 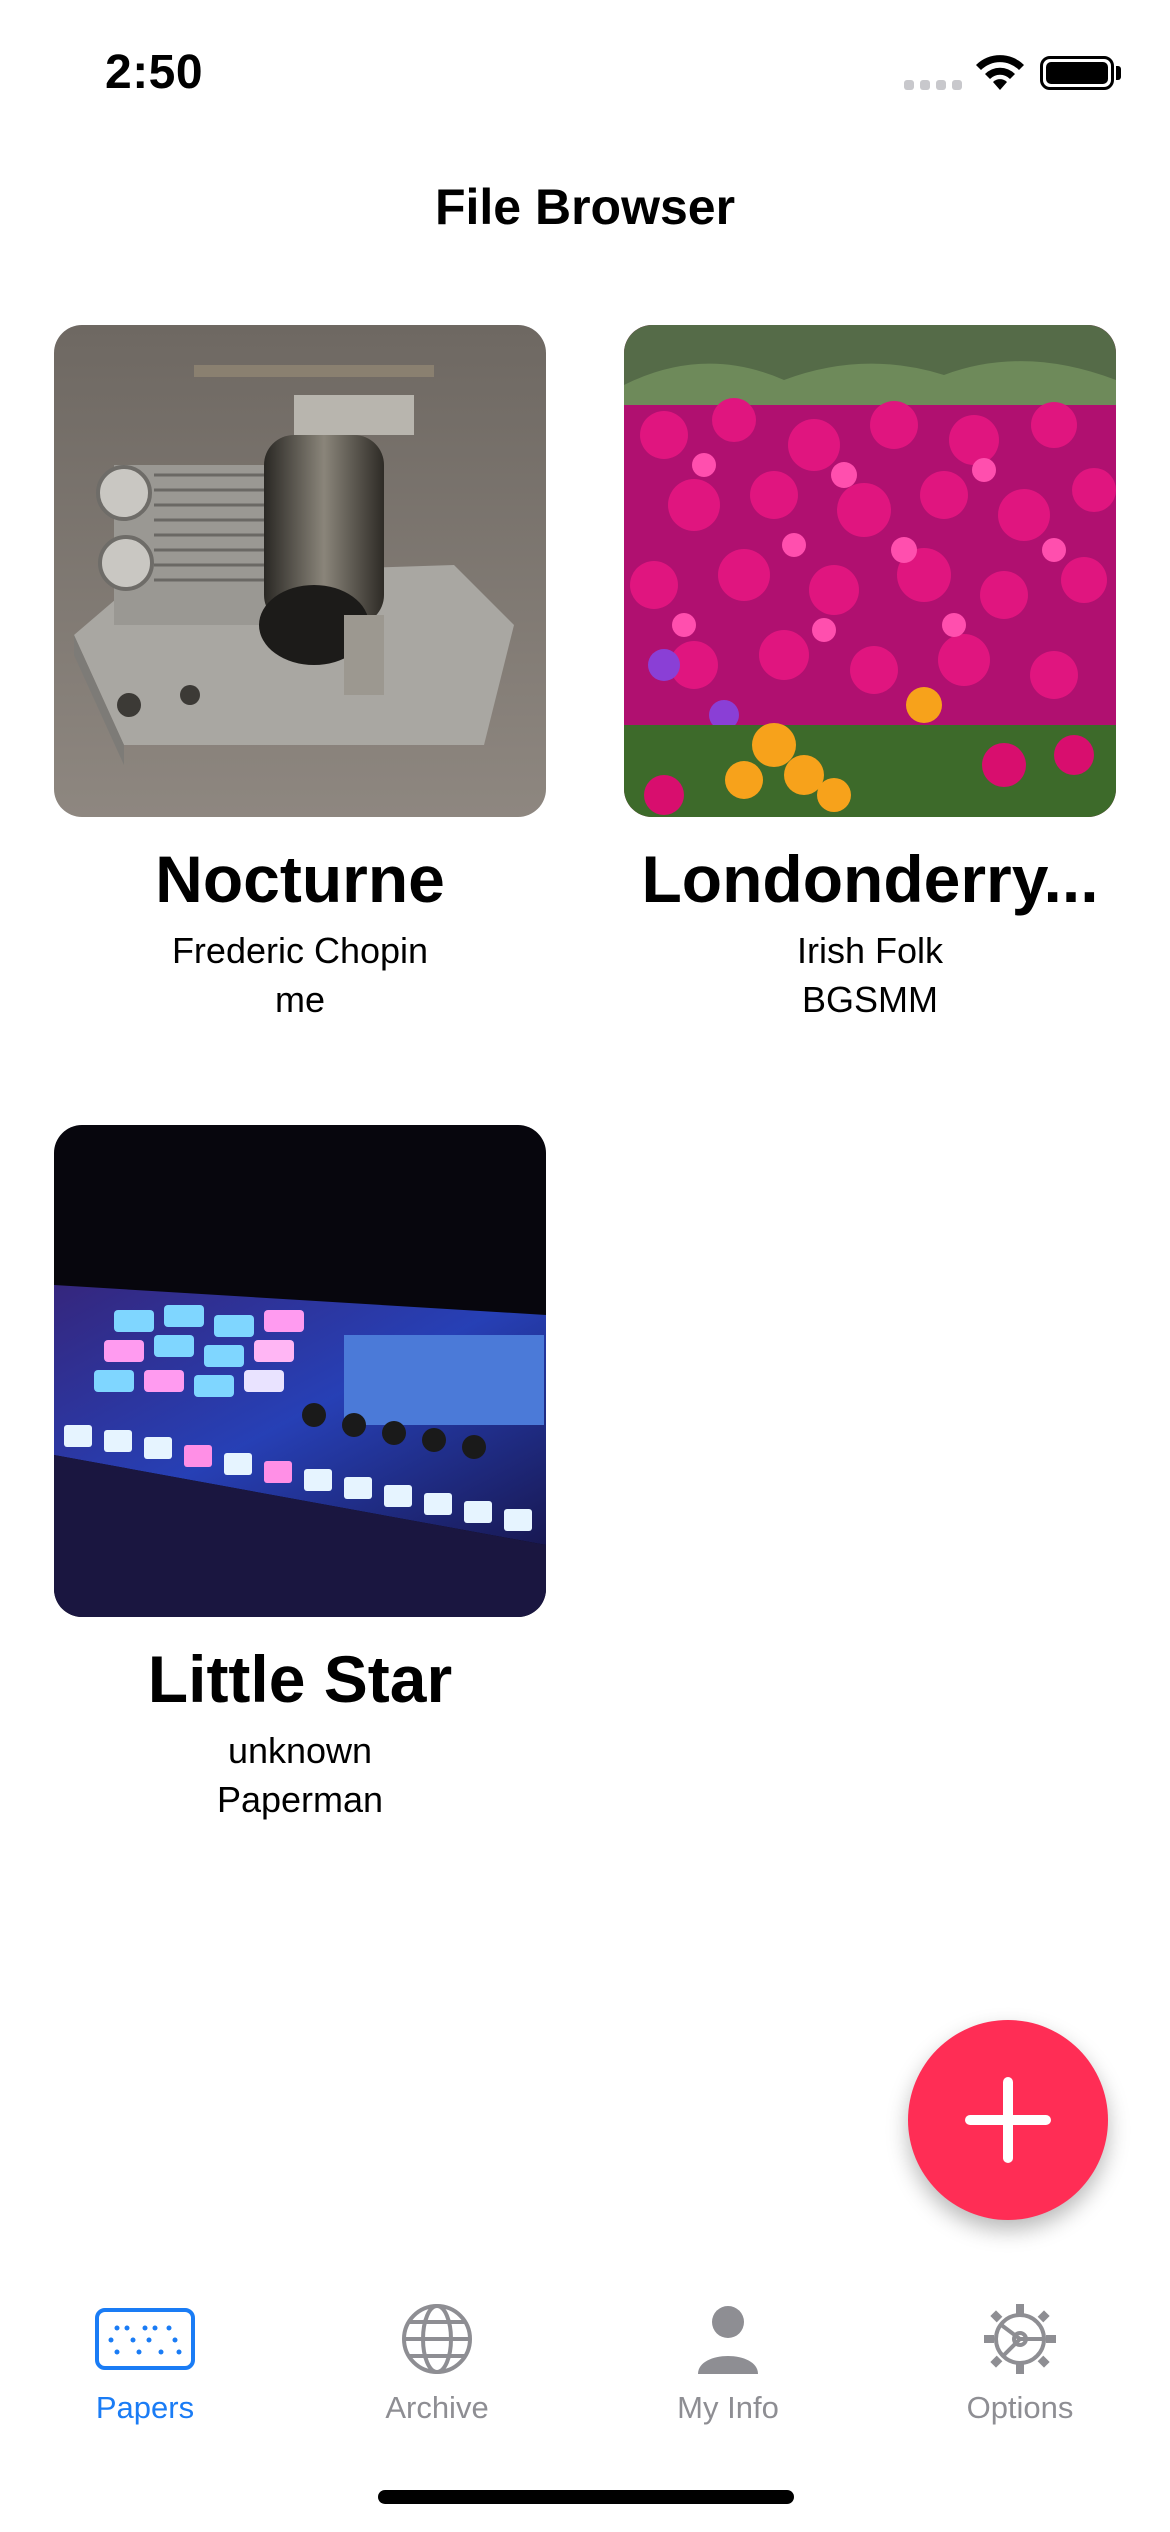 What do you see at coordinates (437, 2407) in the screenshot?
I see `tab-label: Archive` at bounding box center [437, 2407].